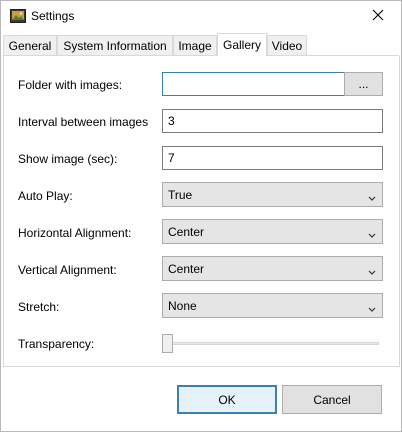 The image size is (402, 432). I want to click on tab-image: Image, so click(195, 45).